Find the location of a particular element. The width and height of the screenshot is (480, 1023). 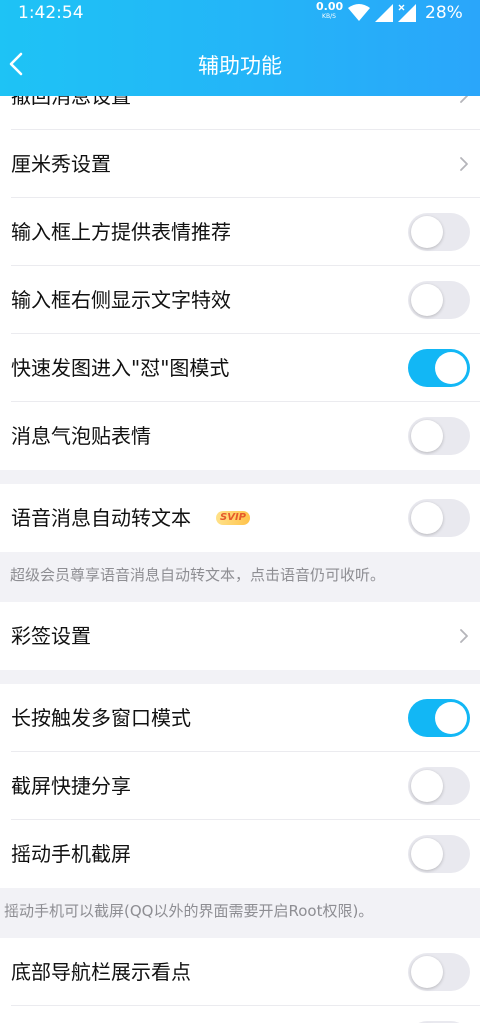

voice-to-text-hint: 超级会员尊享语音消息自动转文本，点击语音仍可收听。 is located at coordinates (198, 575).